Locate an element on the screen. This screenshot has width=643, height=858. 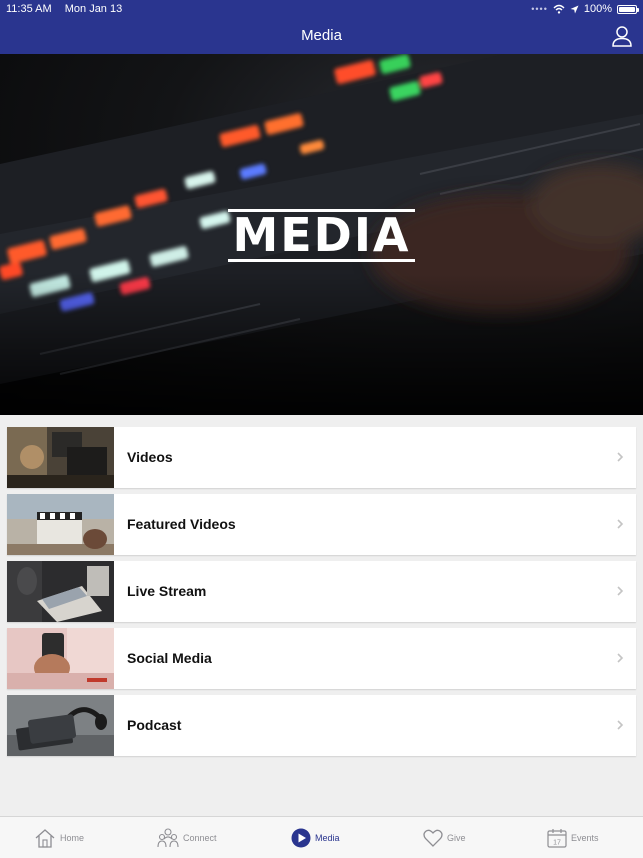
heart-icon is located at coordinates (433, 838).